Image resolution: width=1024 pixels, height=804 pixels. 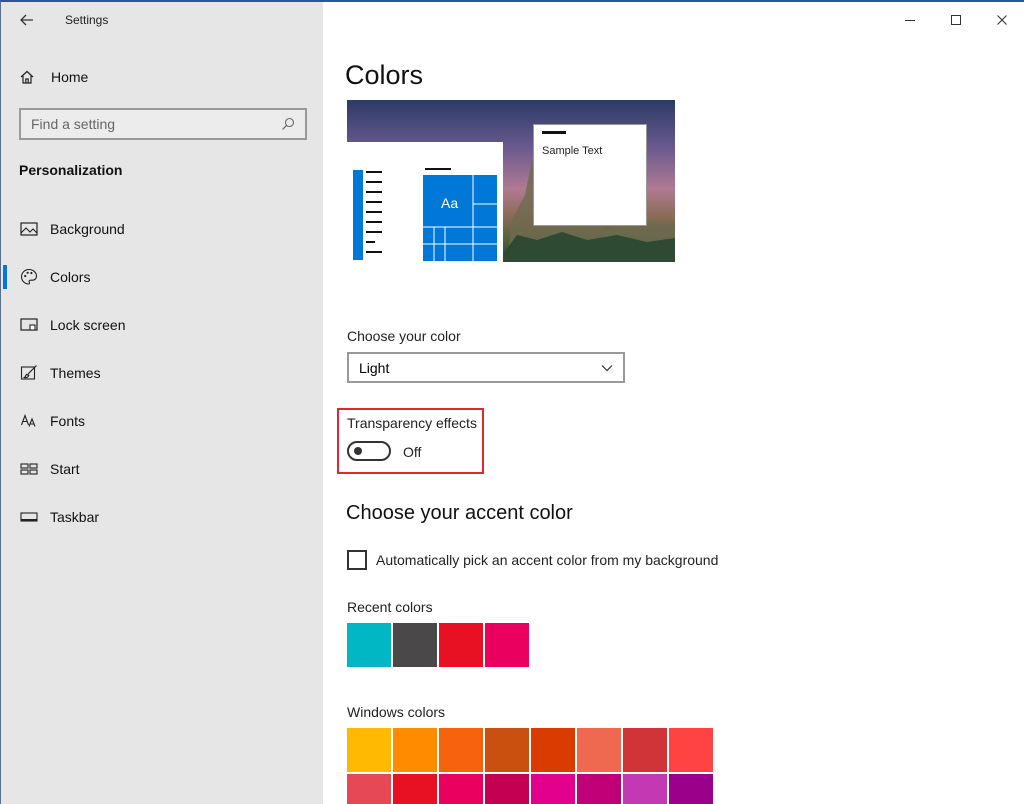 I want to click on color-mode-dropdown: Light, so click(x=486, y=367).